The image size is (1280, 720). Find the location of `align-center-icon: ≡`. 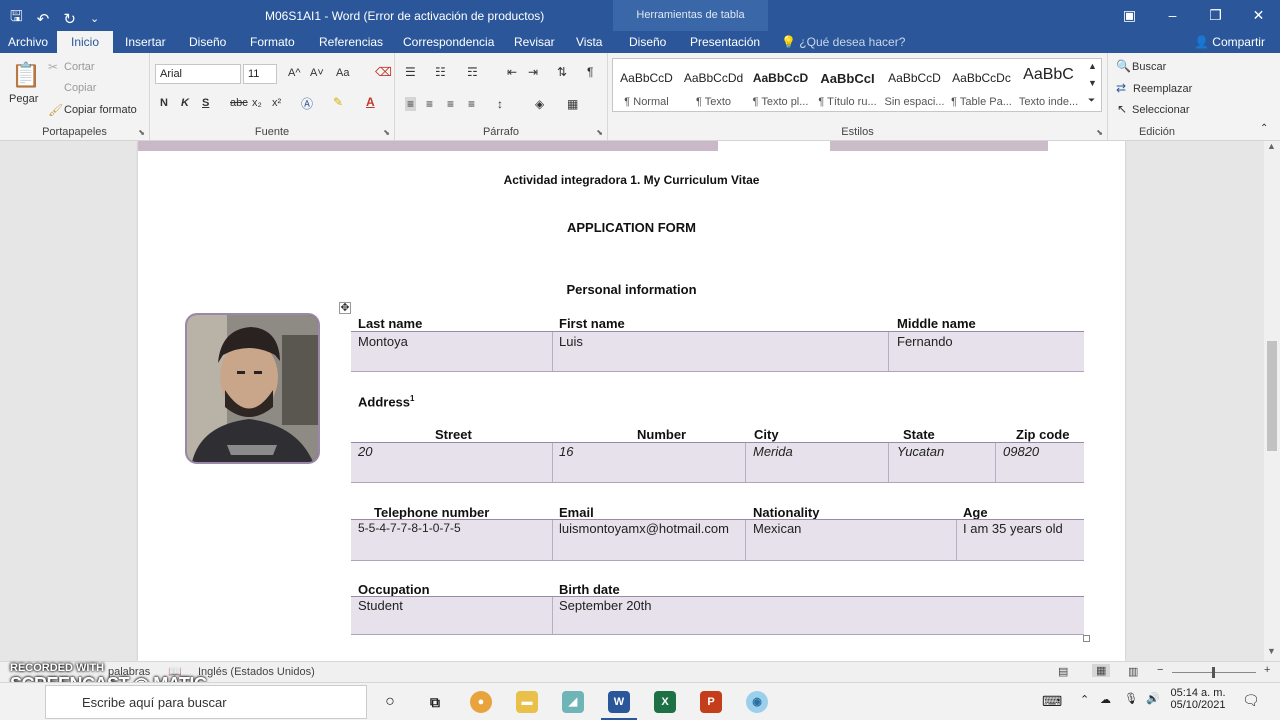

align-center-icon: ≡ is located at coordinates (429, 104).